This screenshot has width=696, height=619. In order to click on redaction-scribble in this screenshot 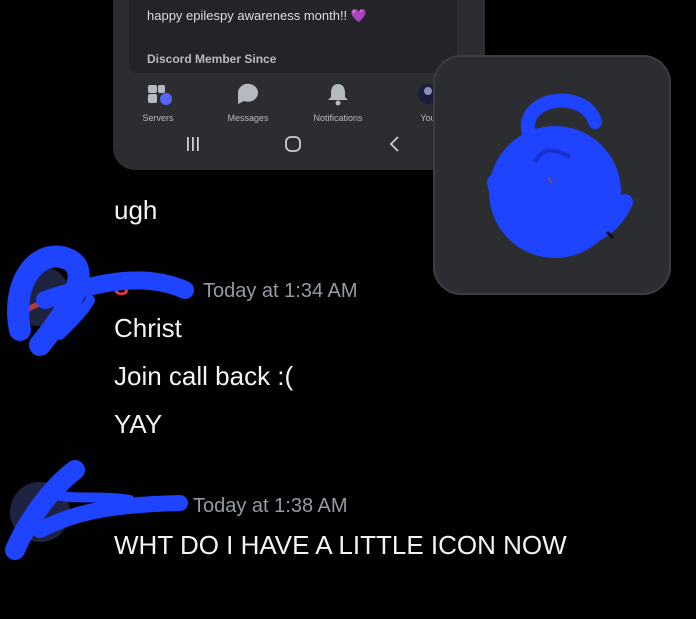, I will do `click(560, 175)`.